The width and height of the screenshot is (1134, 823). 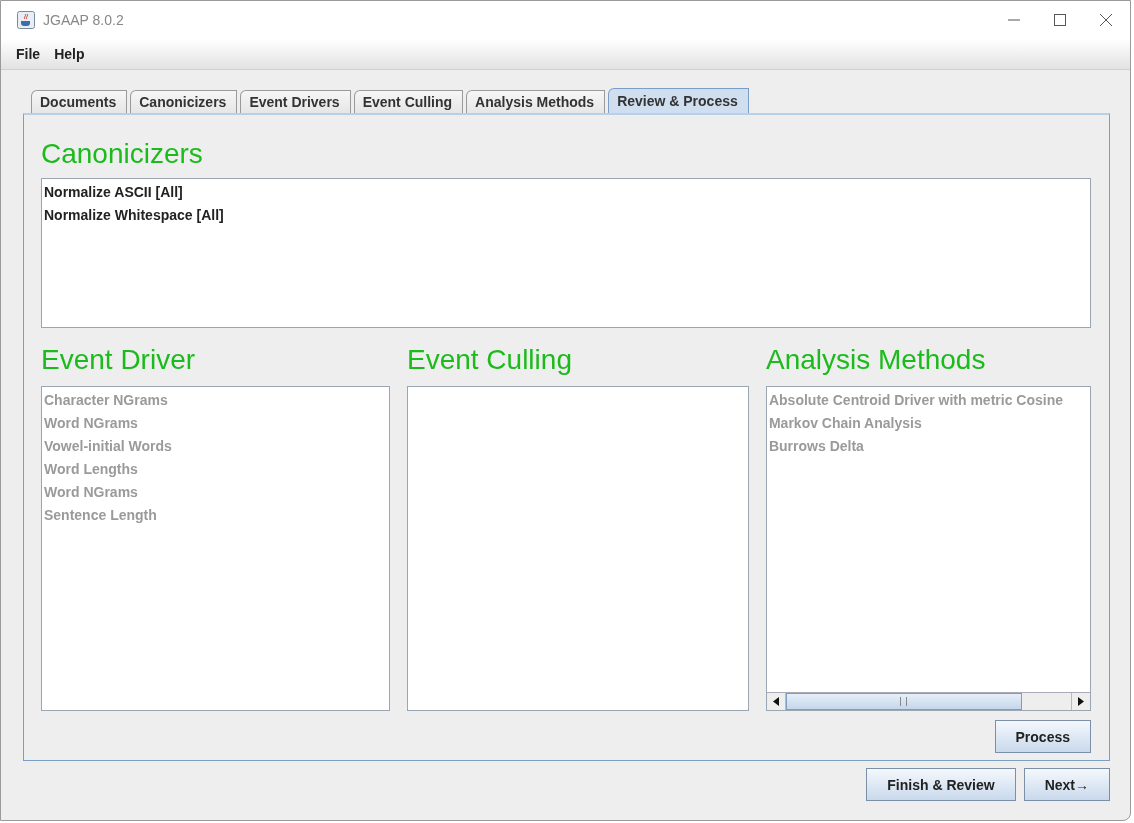 What do you see at coordinates (122, 154) in the screenshot?
I see `section-heading: Canonicizers` at bounding box center [122, 154].